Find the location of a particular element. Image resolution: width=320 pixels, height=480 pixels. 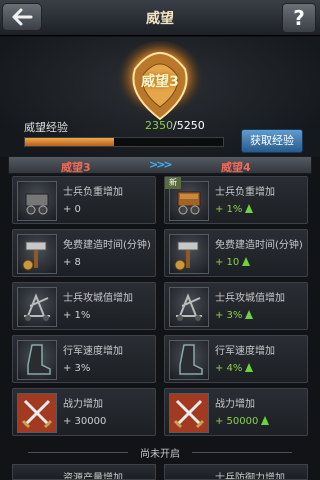

bonus-value: + 0 is located at coordinates (72, 209).